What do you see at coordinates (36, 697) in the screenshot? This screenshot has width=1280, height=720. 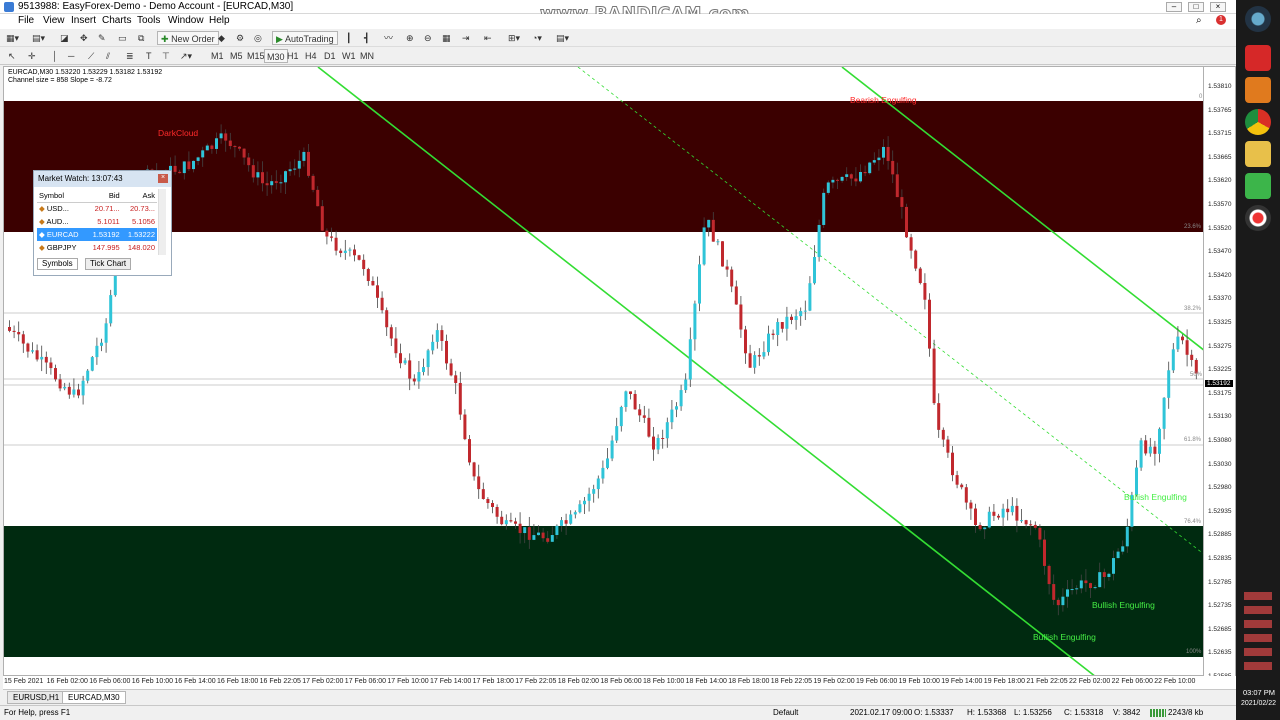 I see `chart-tab-eurusd: EURUSD,H1` at bounding box center [36, 697].